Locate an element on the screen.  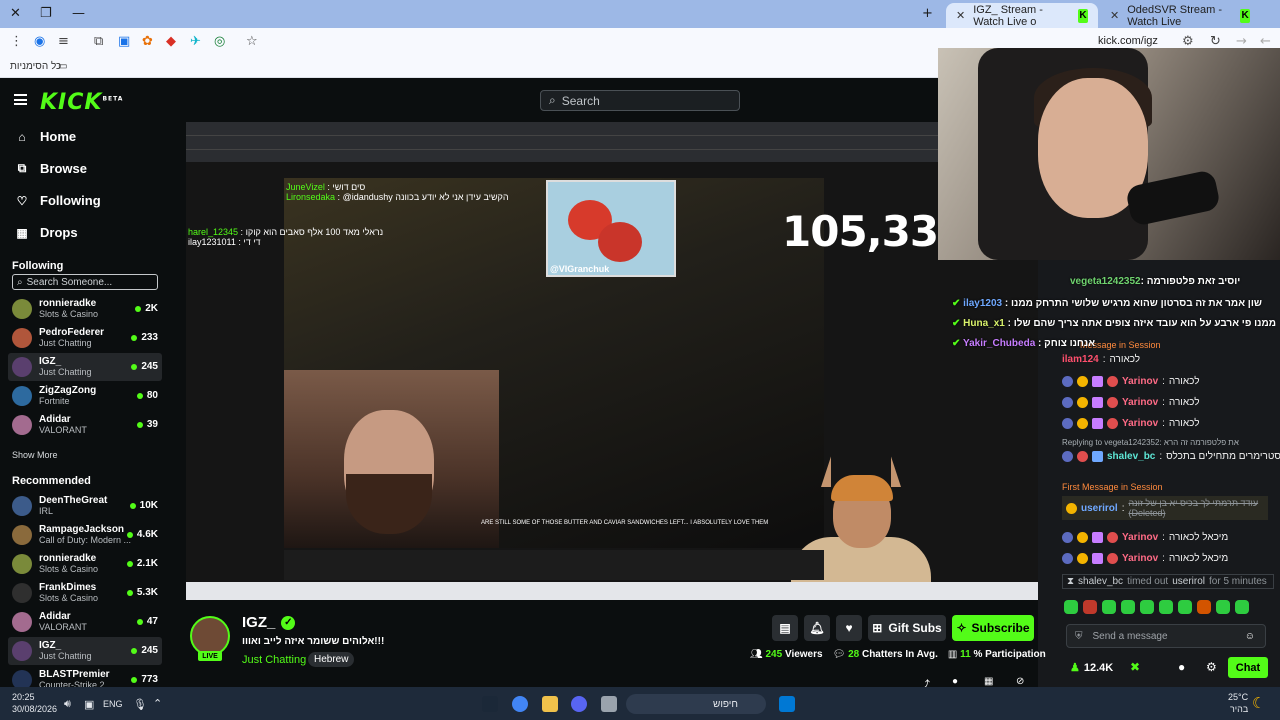
follow-button: ♥ is located at coordinates (849, 628).